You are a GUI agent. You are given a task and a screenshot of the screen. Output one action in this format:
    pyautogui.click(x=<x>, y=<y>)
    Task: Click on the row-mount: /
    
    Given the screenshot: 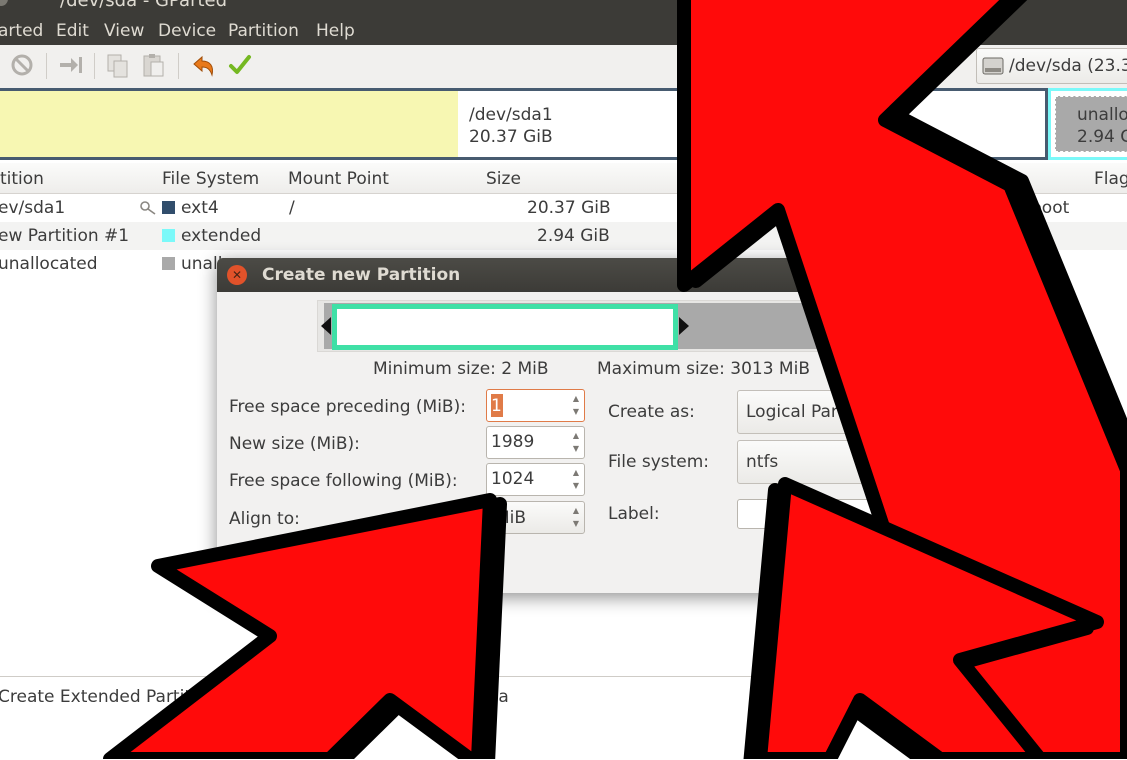 What is the action you would take?
    pyautogui.click(x=292, y=208)
    